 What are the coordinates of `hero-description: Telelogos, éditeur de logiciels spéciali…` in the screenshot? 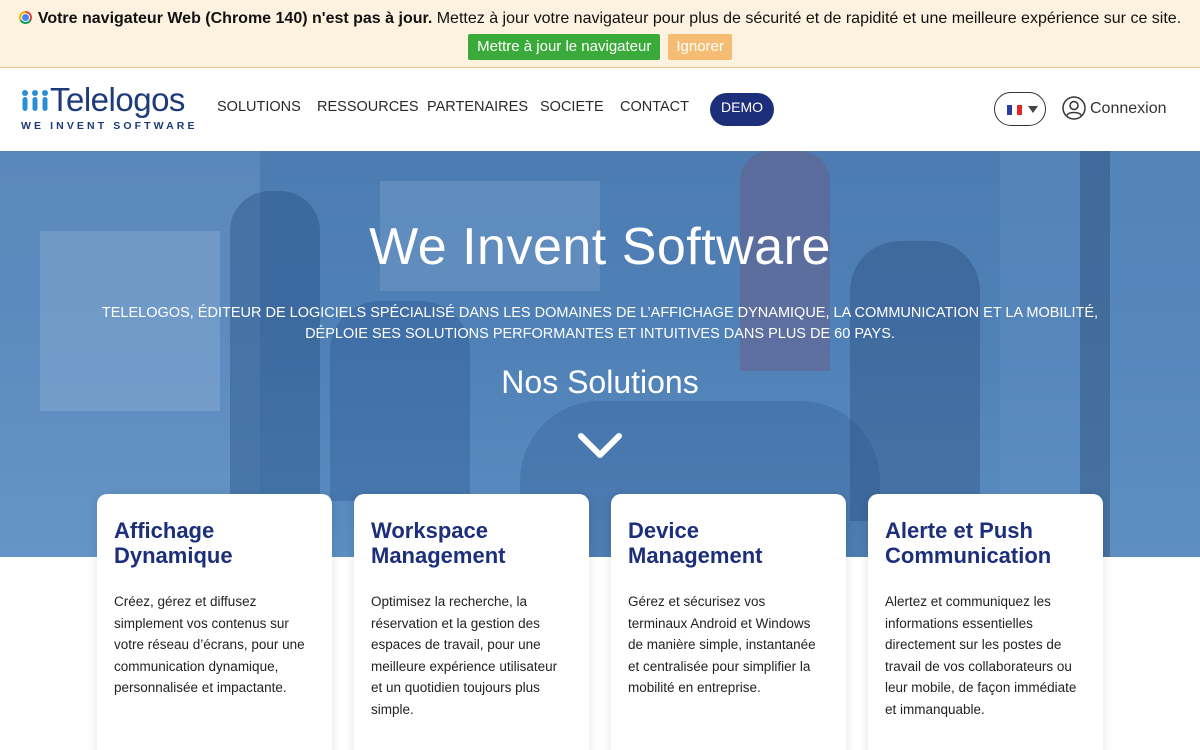 It's located at (600, 323).